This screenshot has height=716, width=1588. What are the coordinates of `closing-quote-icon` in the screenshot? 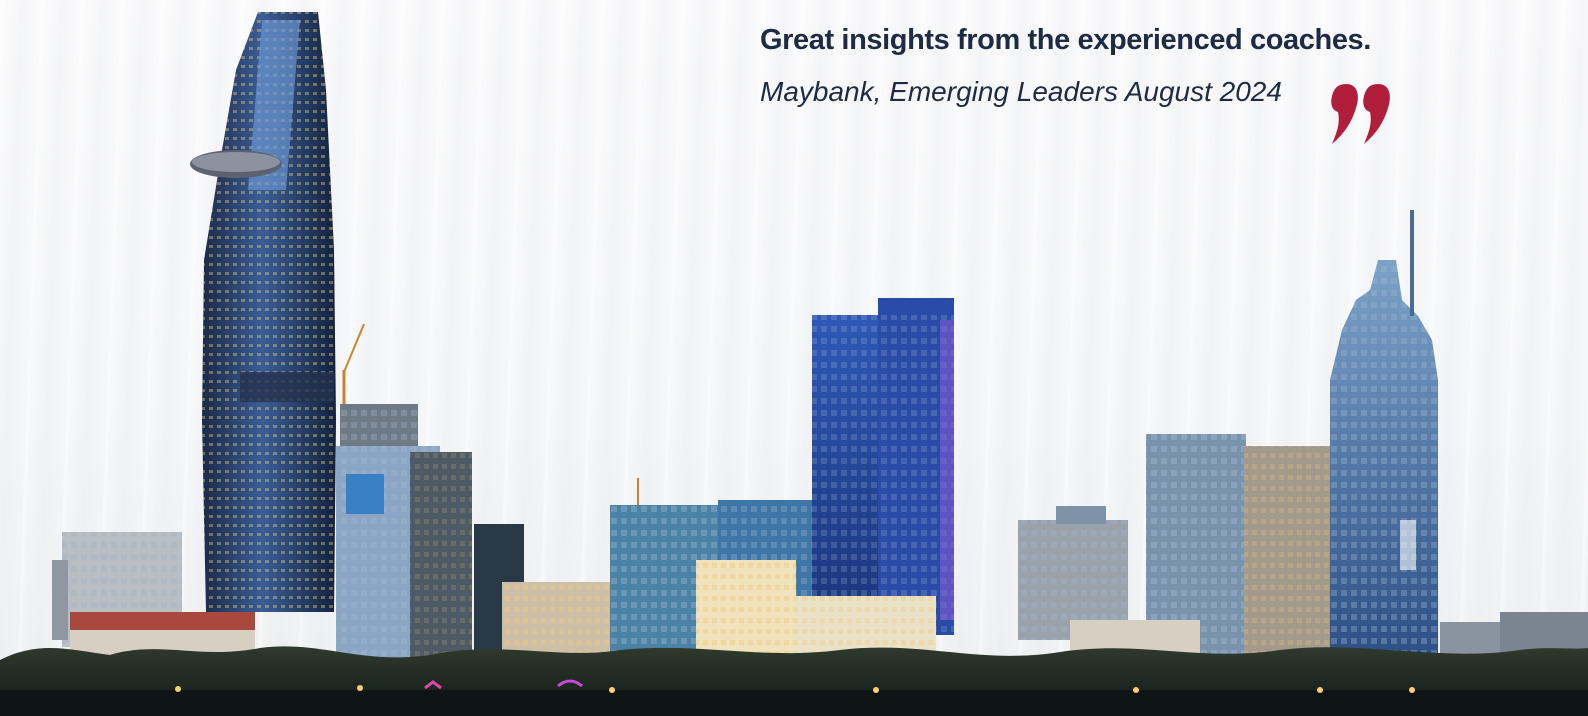 It's located at (1360, 114).